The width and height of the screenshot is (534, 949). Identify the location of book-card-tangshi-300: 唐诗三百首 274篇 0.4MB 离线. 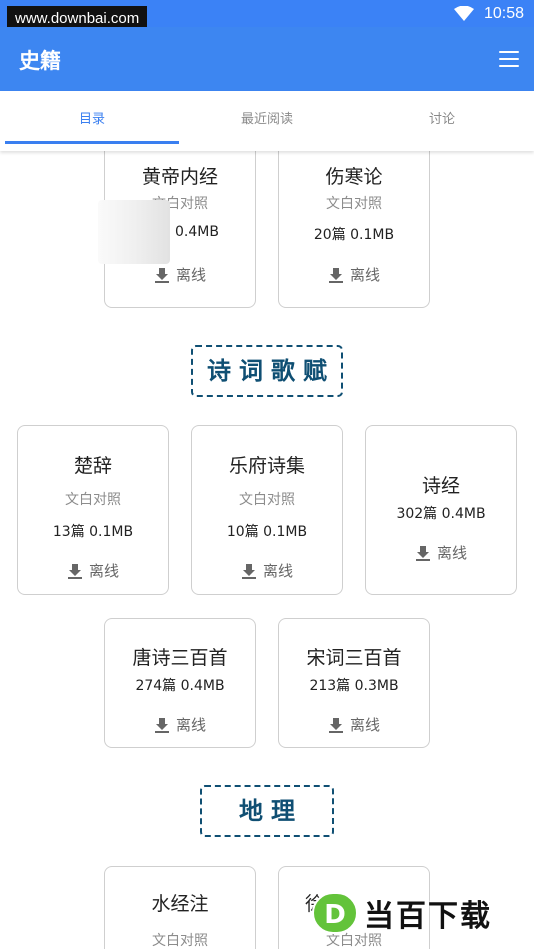
(180, 683).